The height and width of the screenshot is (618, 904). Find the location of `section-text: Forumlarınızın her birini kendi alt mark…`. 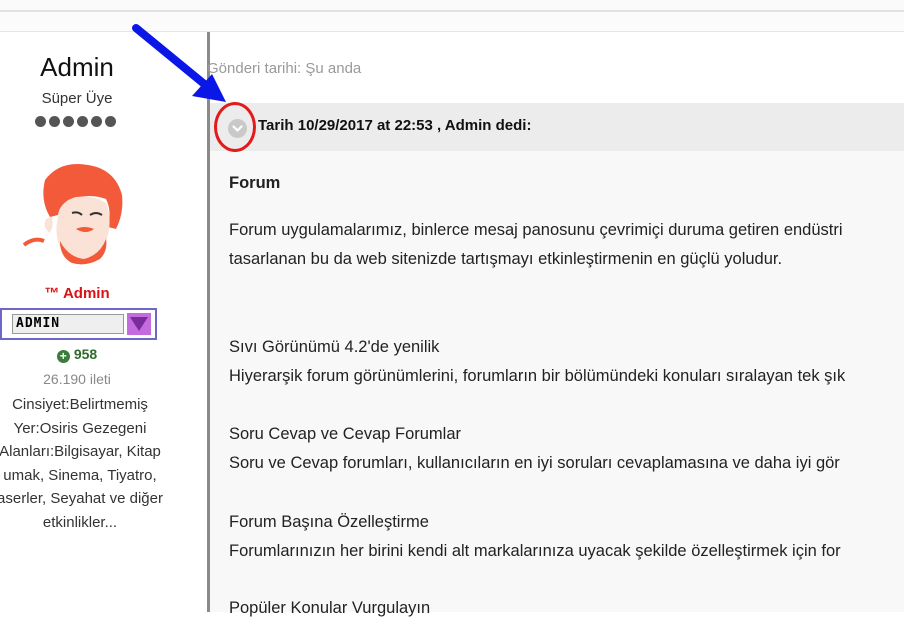

section-text: Forumlarınızın her birini kendi alt mark… is located at coordinates (535, 551).